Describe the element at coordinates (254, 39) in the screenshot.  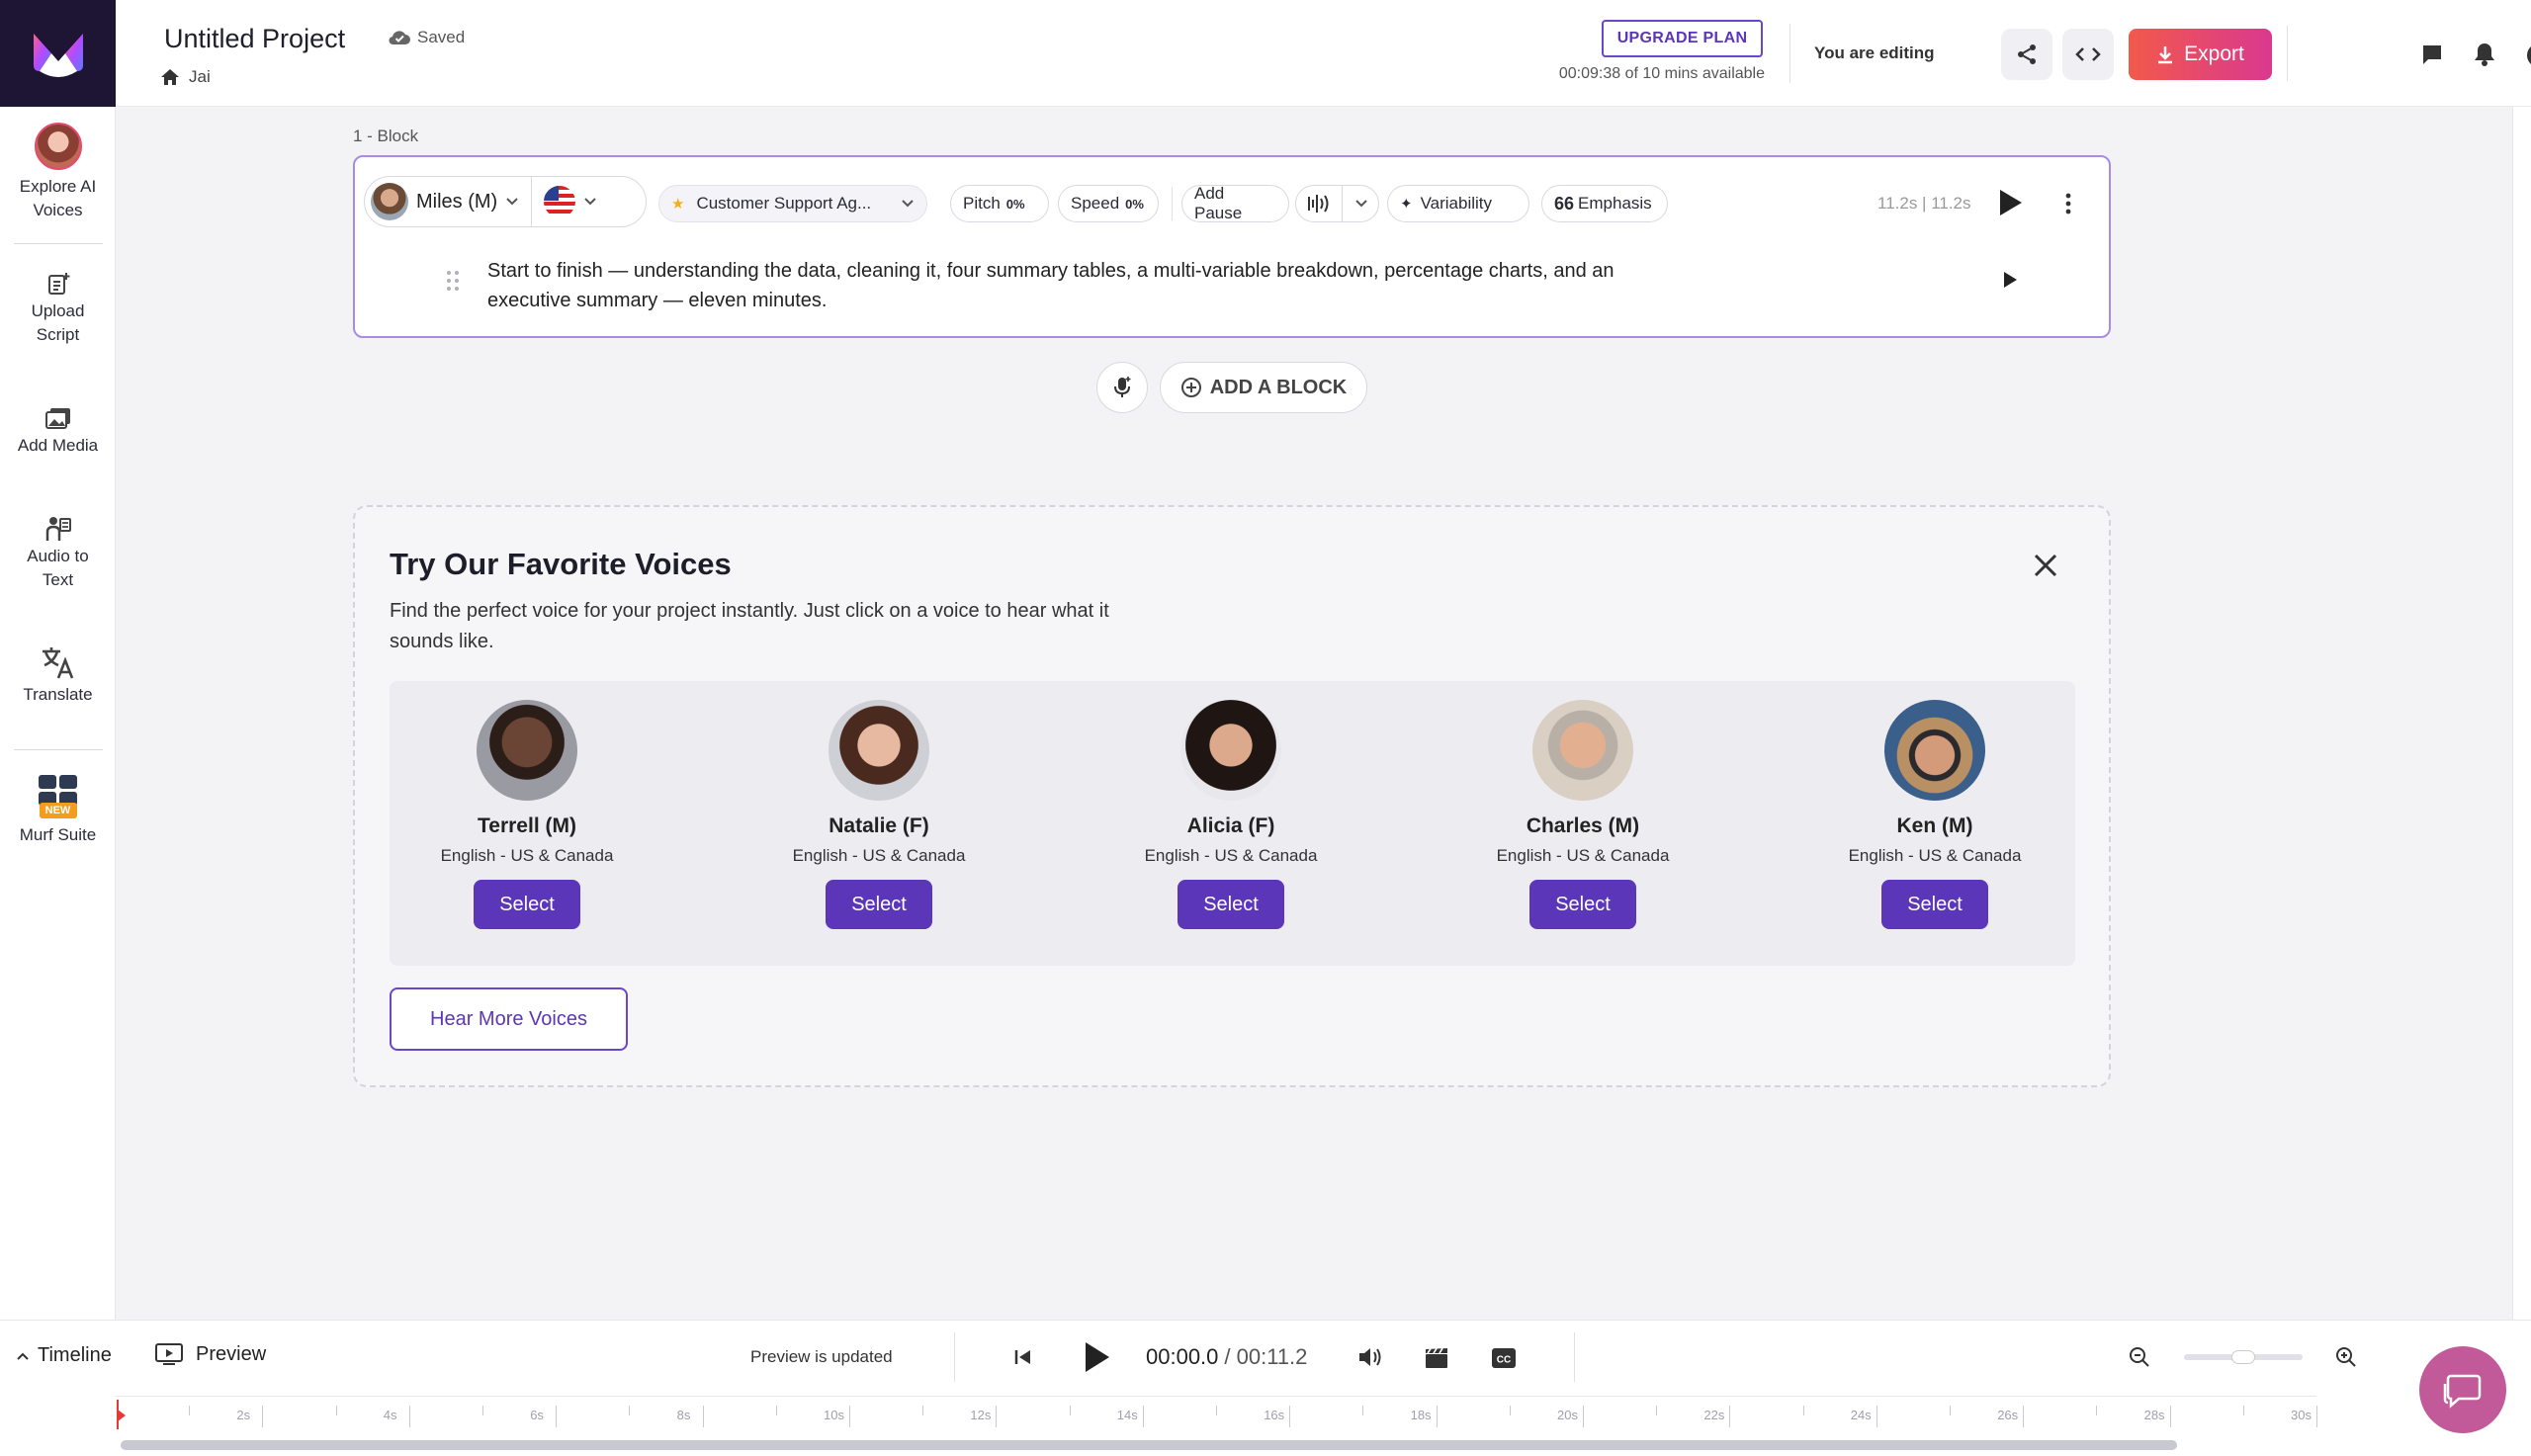
I see `project-title: Untitled Project` at that location.